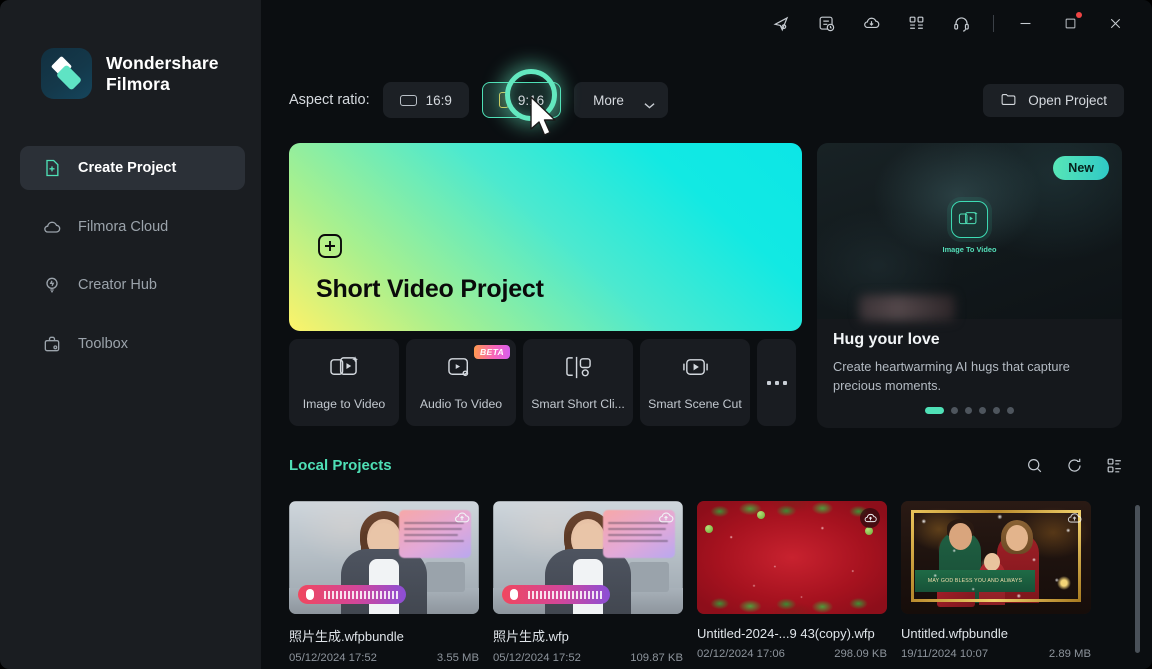  Describe the element at coordinates (969, 219) in the screenshot. I see `image-to-video-icon` at that location.